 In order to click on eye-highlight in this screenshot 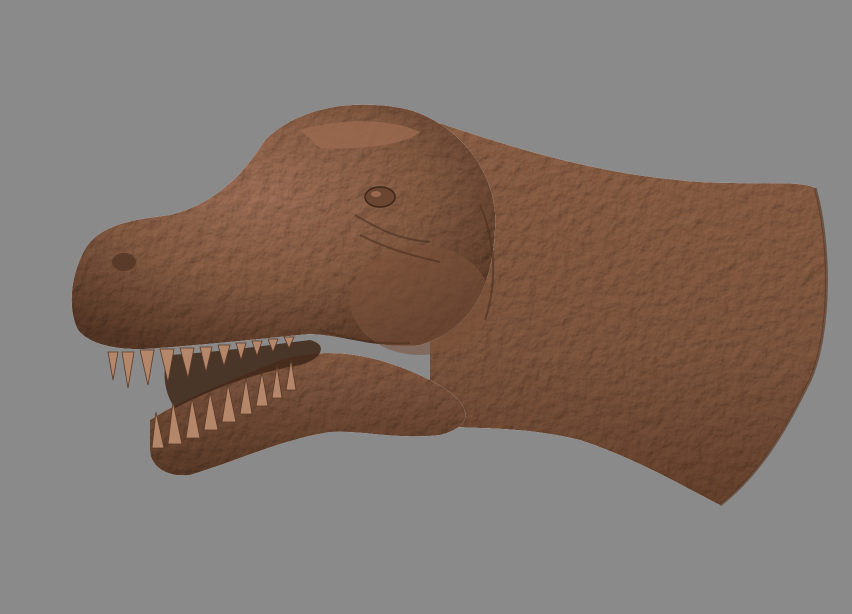, I will do `click(376, 194)`.